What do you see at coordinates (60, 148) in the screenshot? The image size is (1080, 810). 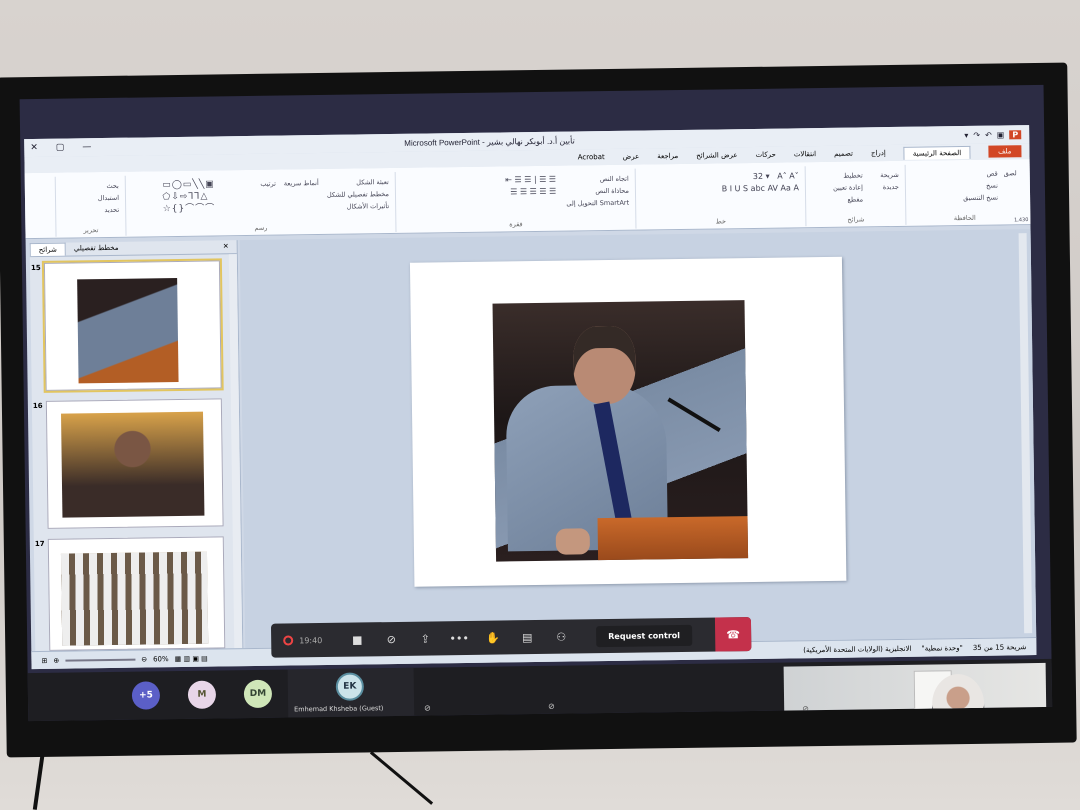 I see `maximize-icon: ▢` at bounding box center [60, 148].